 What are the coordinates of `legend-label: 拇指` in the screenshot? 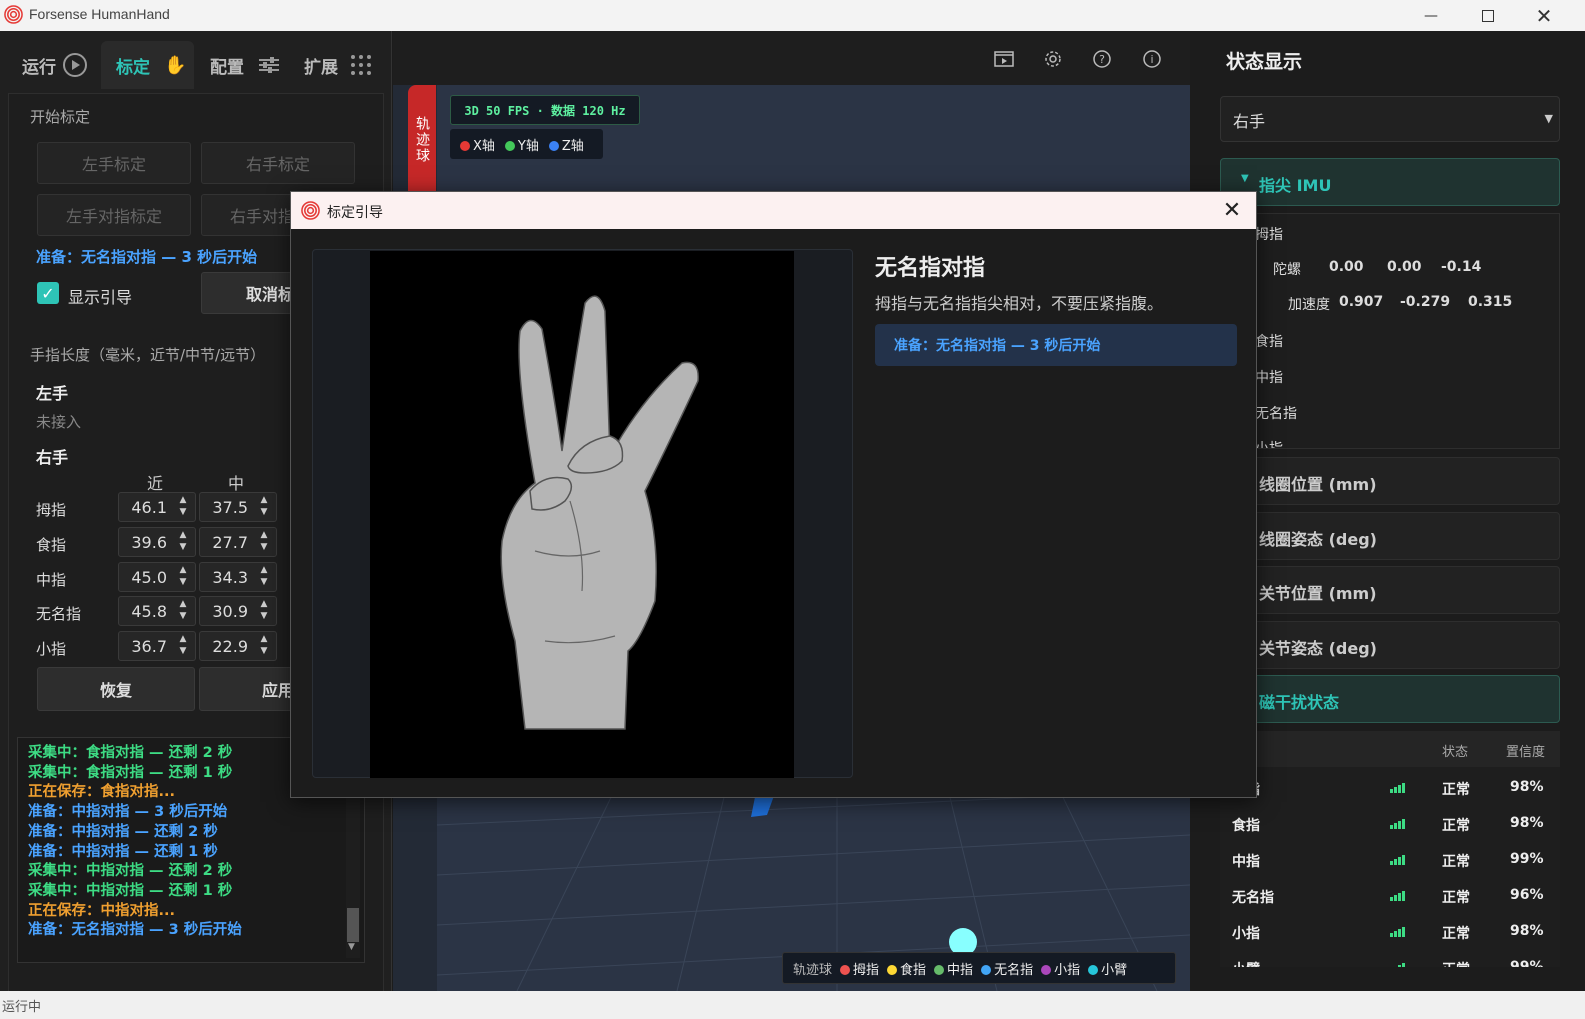 It's located at (866, 970).